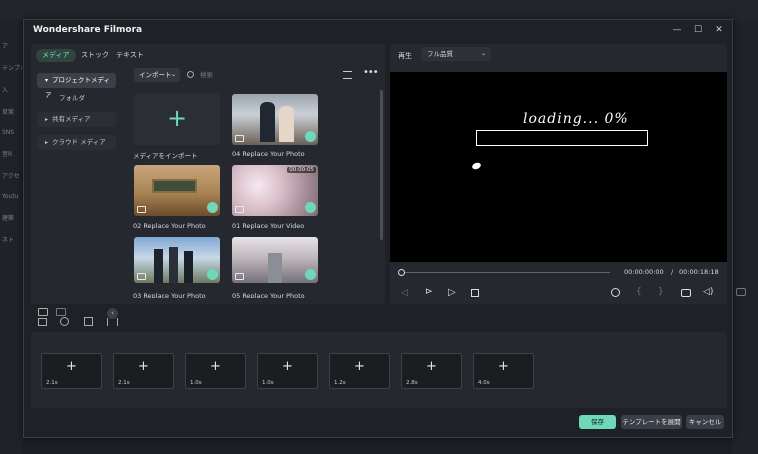  What do you see at coordinates (644, 272) in the screenshot?
I see `current-time: 00:00:00:00` at bounding box center [644, 272].